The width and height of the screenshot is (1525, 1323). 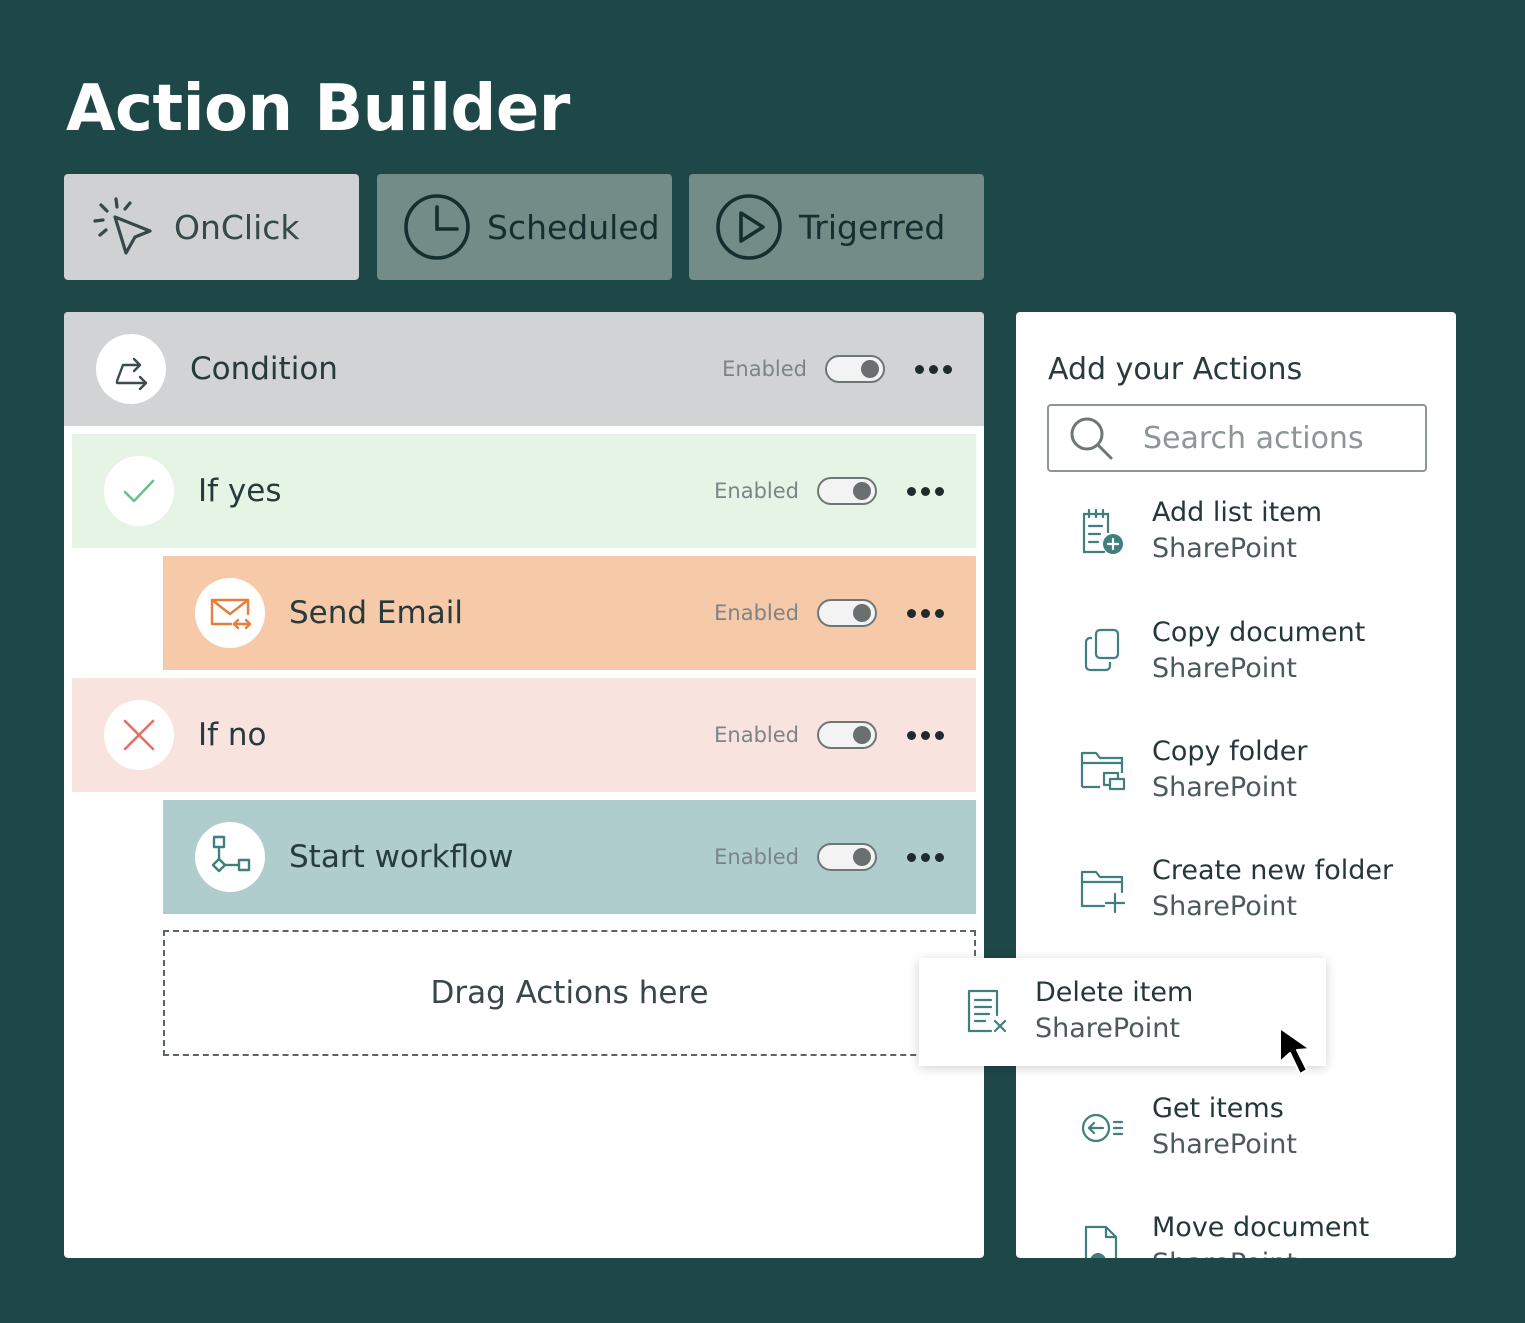 I want to click on copy-document-icon, so click(x=1102, y=650).